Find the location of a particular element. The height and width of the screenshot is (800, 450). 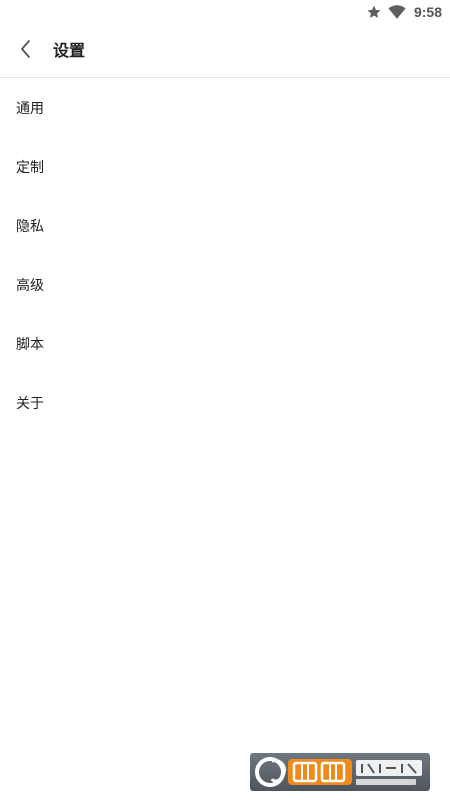

settings-item-label: 通用 is located at coordinates (30, 108).